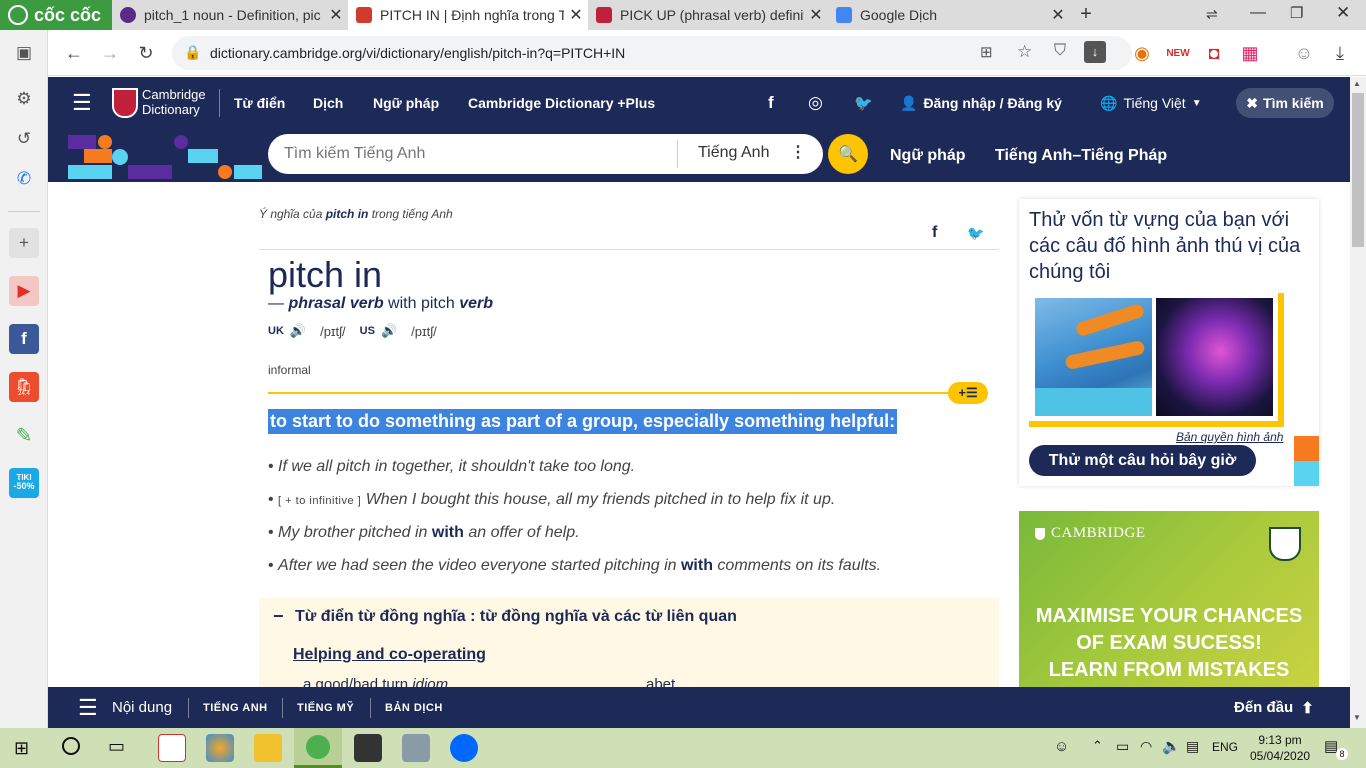 This screenshot has width=1366, height=768. What do you see at coordinates (1357, 83) in the screenshot?
I see `scroll-up-icon: ▲` at bounding box center [1357, 83].